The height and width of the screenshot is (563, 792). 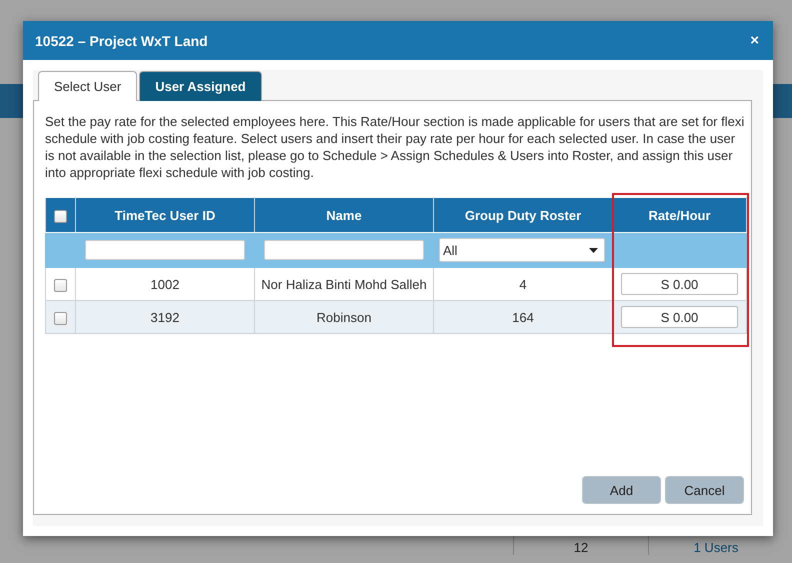 What do you see at coordinates (593, 250) in the screenshot?
I see `caret-icon` at bounding box center [593, 250].